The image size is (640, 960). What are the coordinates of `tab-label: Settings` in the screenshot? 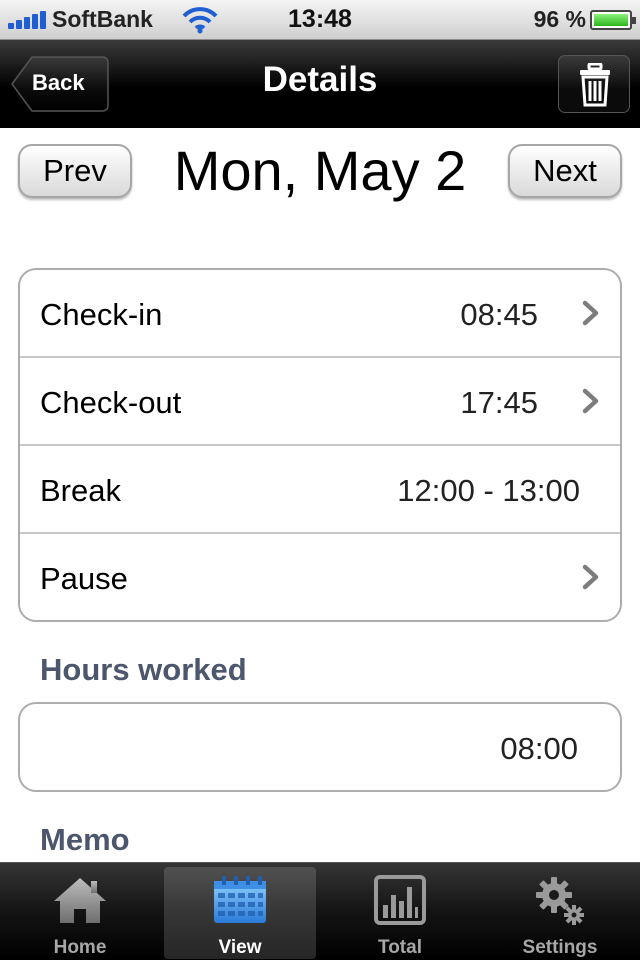 It's located at (560, 947).